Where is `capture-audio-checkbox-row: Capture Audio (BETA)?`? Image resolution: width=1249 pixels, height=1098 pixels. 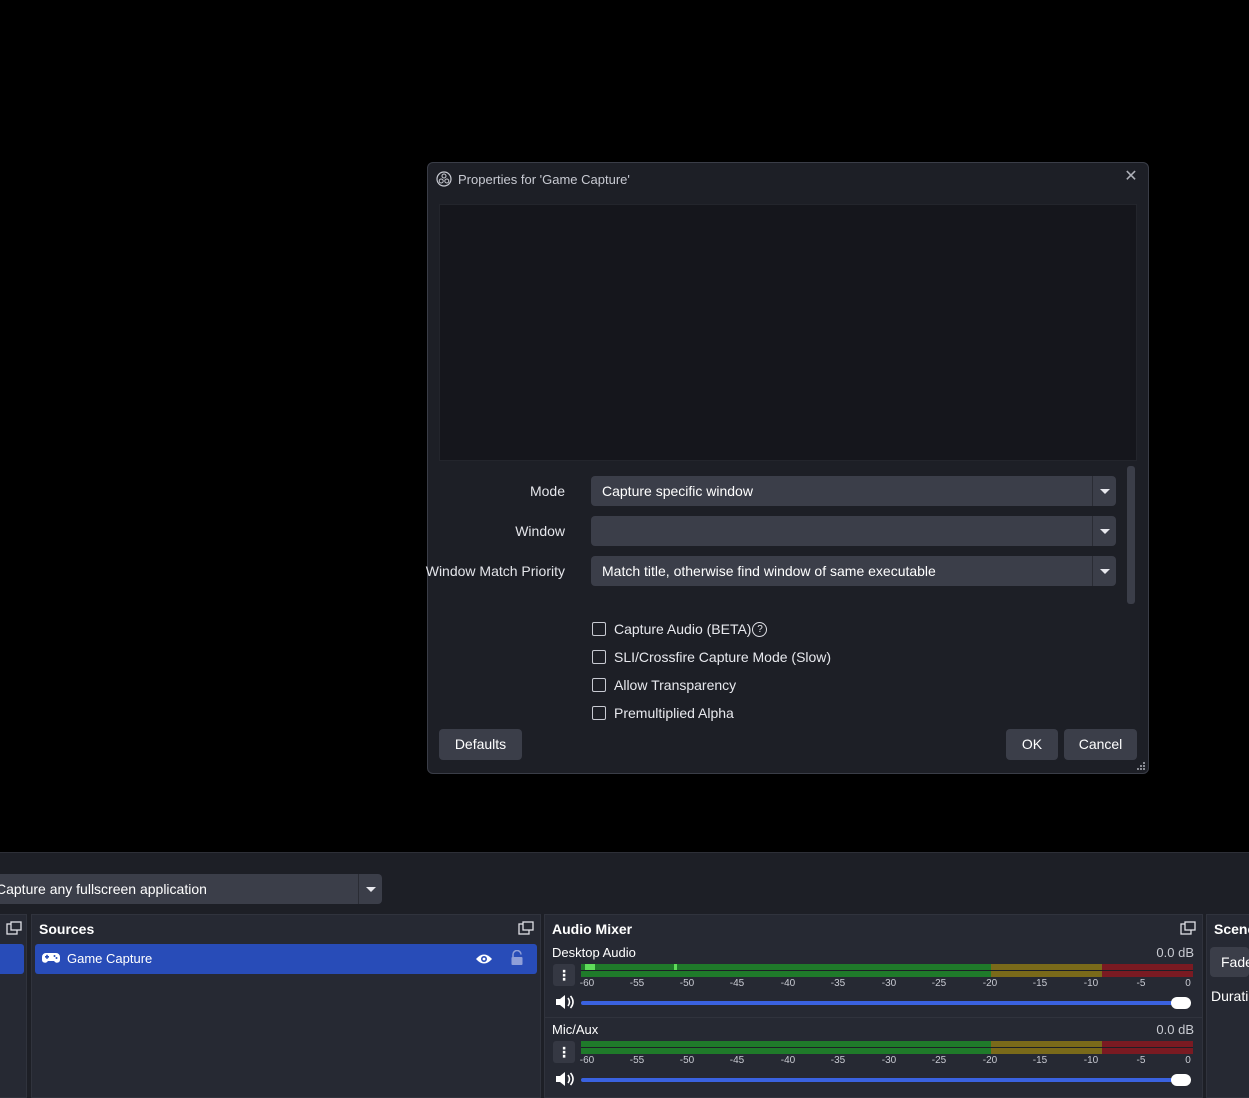
capture-audio-checkbox-row: Capture Audio (BETA)? is located at coordinates (680, 629).